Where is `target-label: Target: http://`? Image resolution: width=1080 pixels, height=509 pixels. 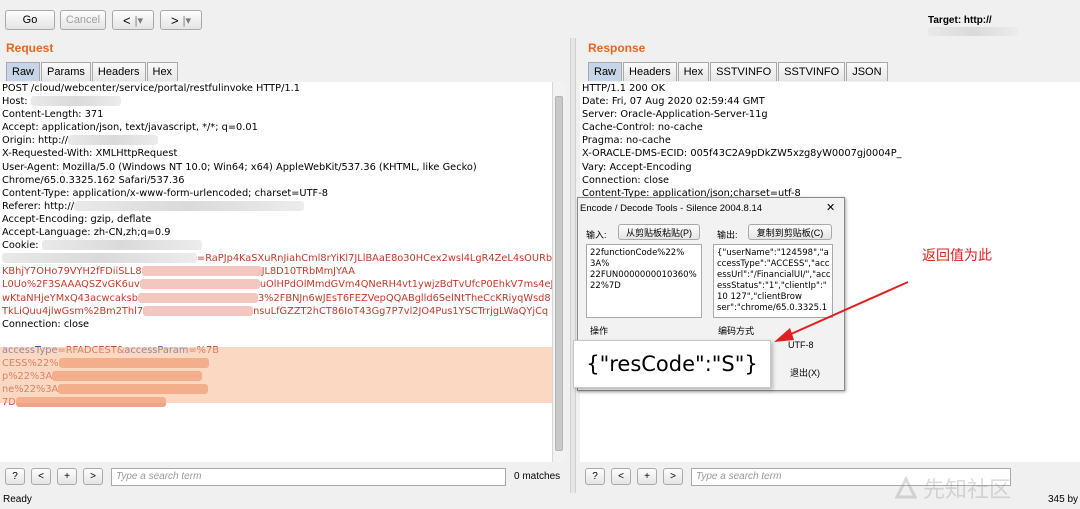
target-label: Target: http:// is located at coordinates (1004, 26).